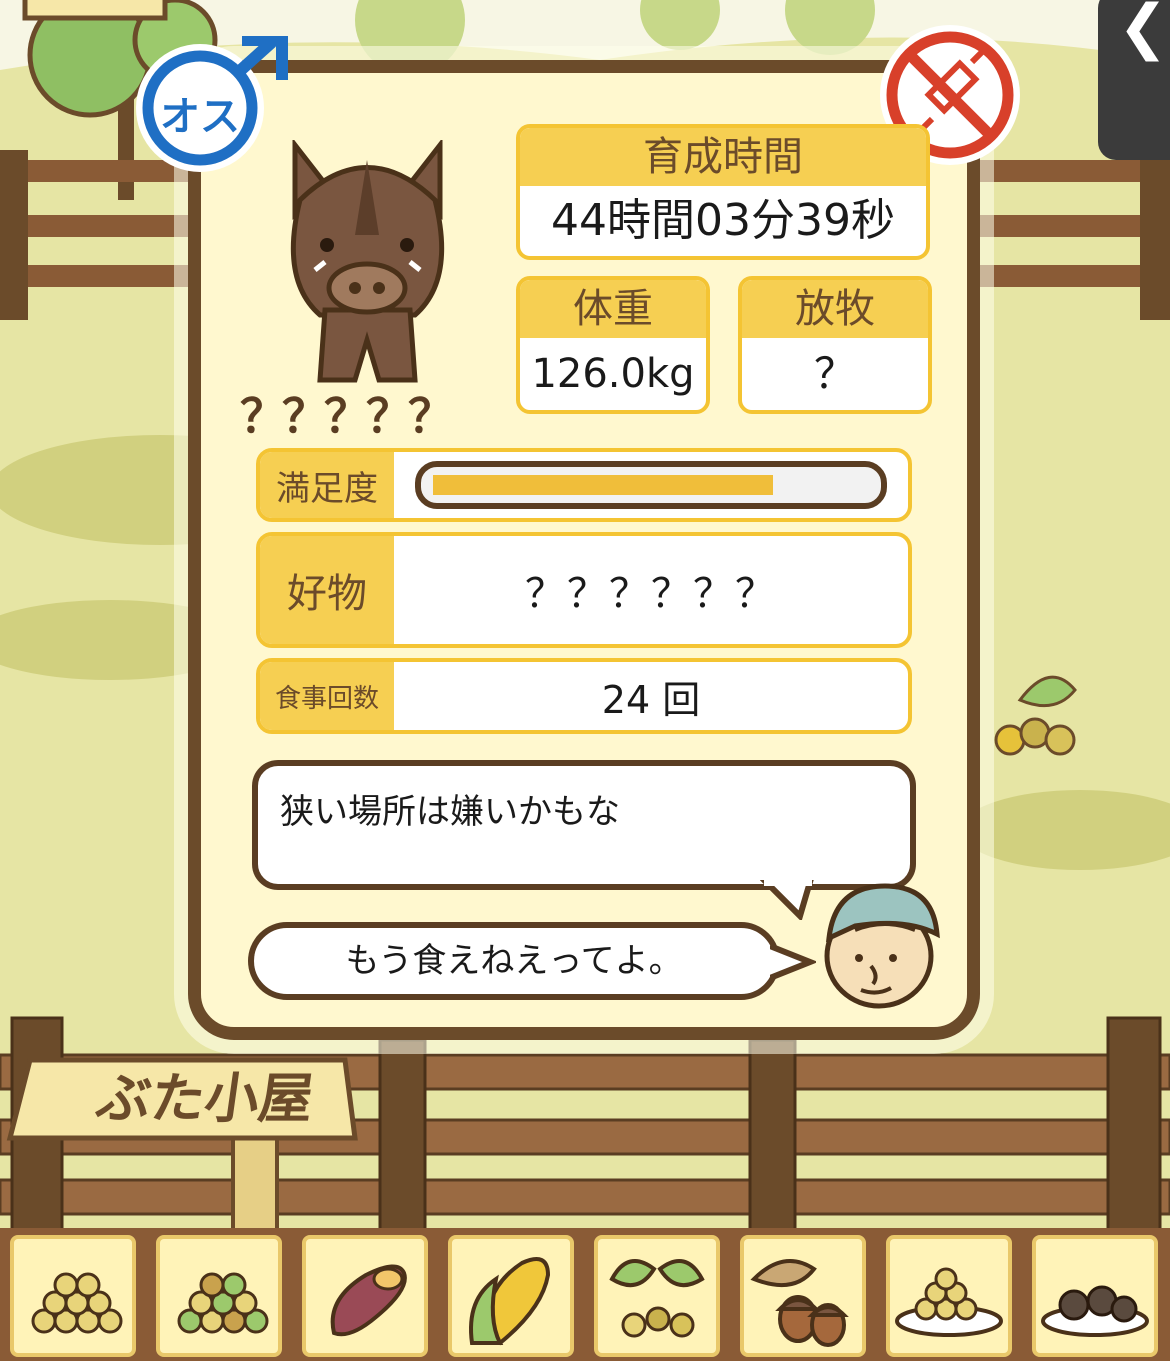  I want to click on farmer-speech-bubble: もう食えねえってよ。, so click(514, 961).